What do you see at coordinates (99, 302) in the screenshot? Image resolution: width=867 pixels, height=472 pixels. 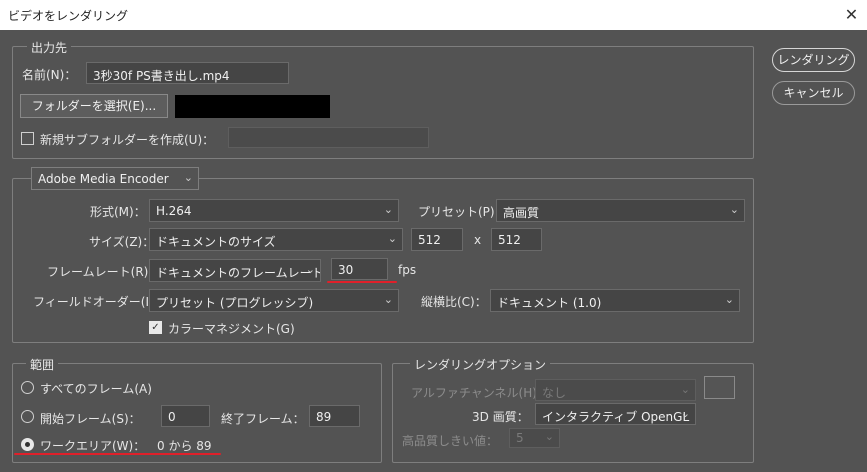 I see `field-order-label: フィールドオーダー(I)：` at bounding box center [99, 302].